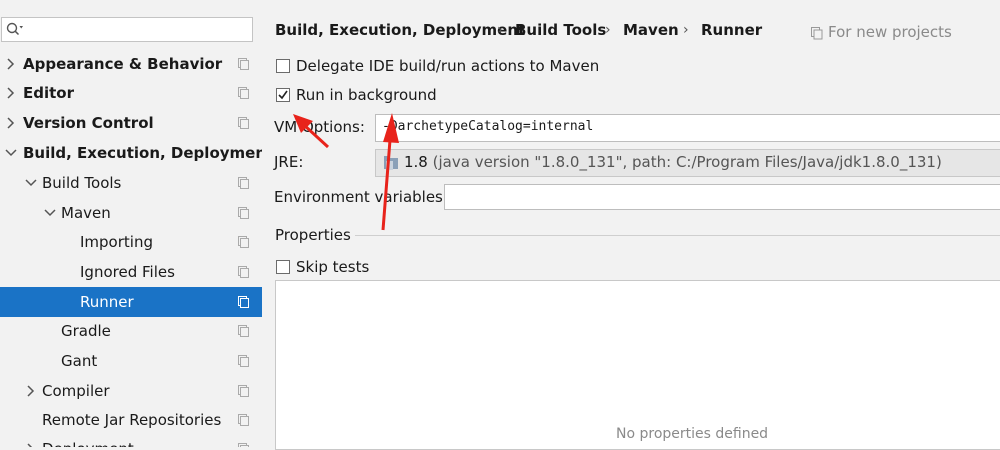  I want to click on tree-item-label: Ignored Files, so click(127, 272).